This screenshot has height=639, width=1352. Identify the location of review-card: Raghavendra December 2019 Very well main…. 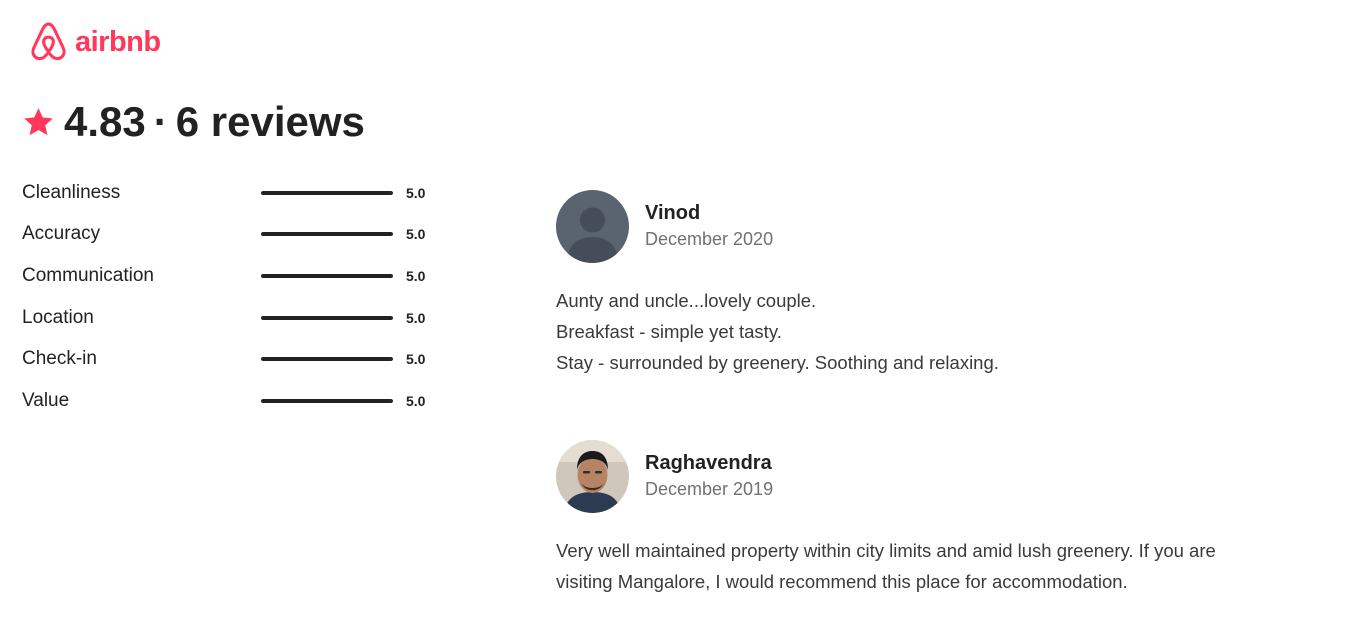
(906, 518).